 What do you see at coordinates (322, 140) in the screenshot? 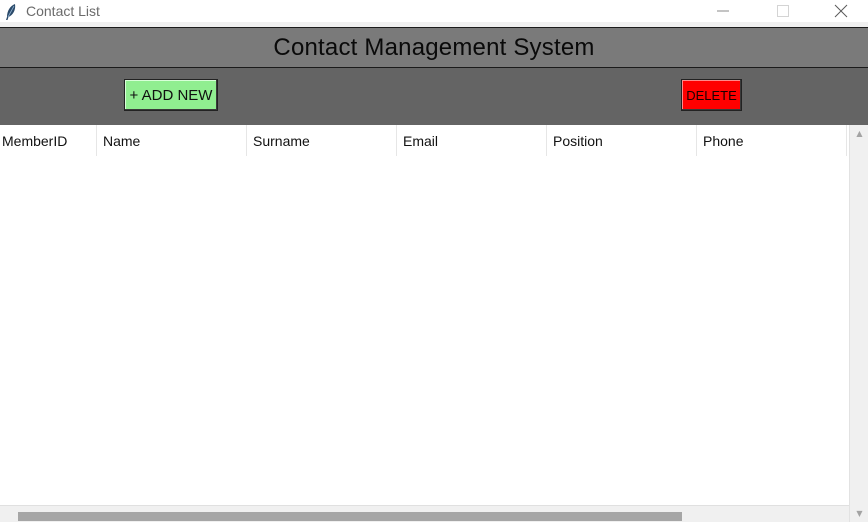
I see `column-header-surname: Surname` at bounding box center [322, 140].